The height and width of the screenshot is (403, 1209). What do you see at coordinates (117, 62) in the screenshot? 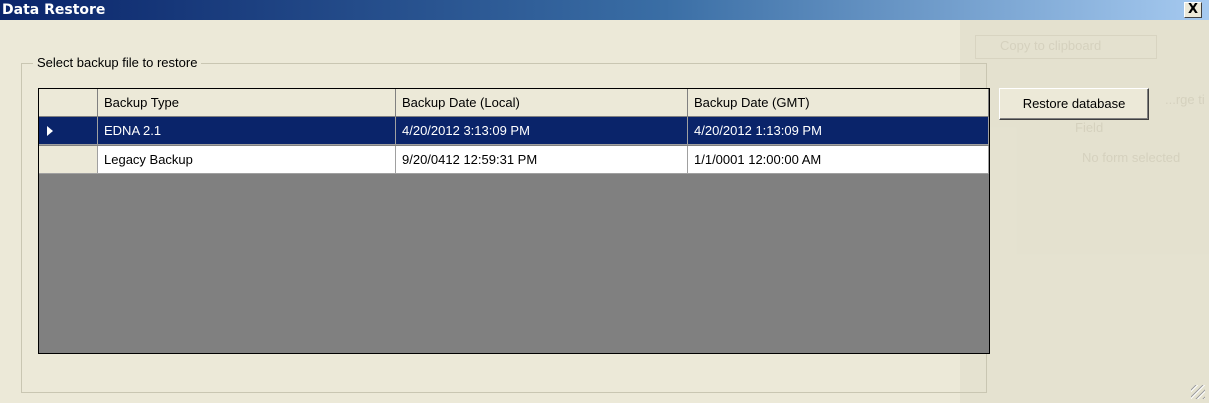
I see `groupbox-legend: Select backup file to restore` at bounding box center [117, 62].